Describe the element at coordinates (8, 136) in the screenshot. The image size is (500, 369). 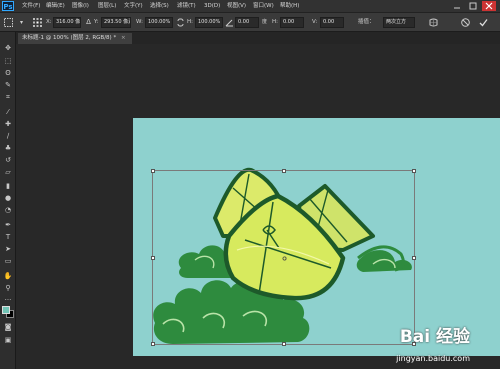
I see `brush-tool-icon: ∕` at that location.